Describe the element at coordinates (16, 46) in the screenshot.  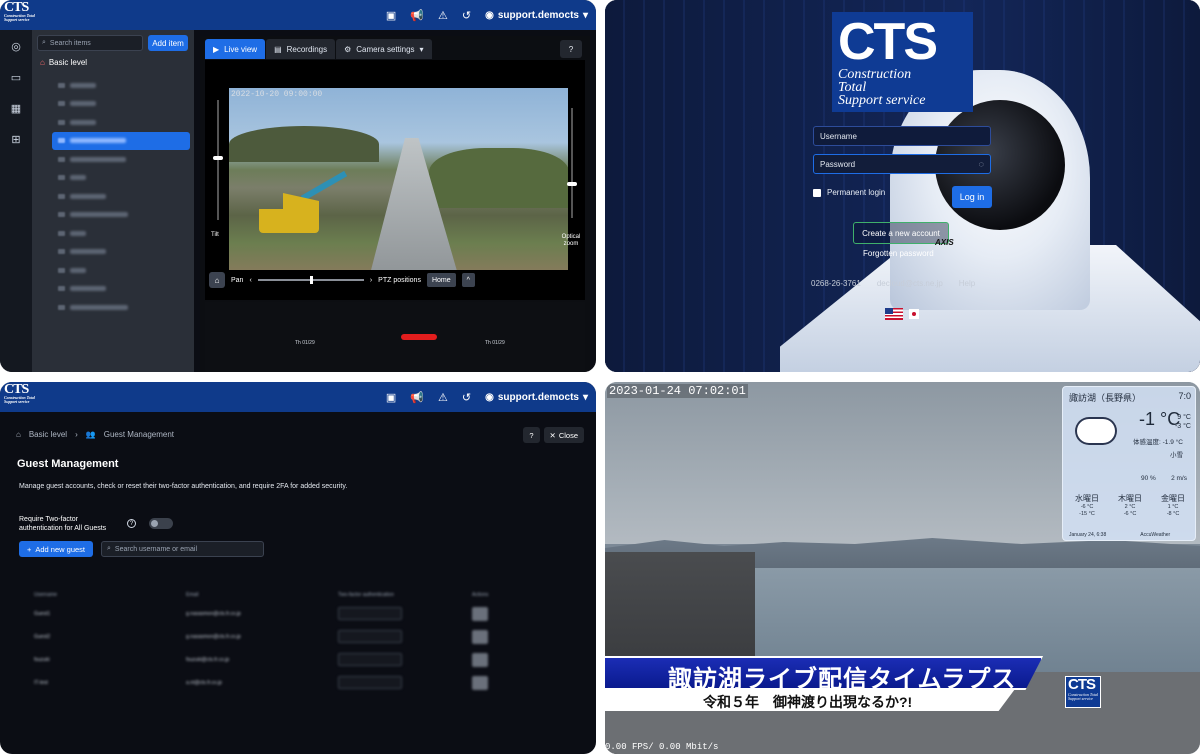
I see `globe-icon: ◎` at that location.